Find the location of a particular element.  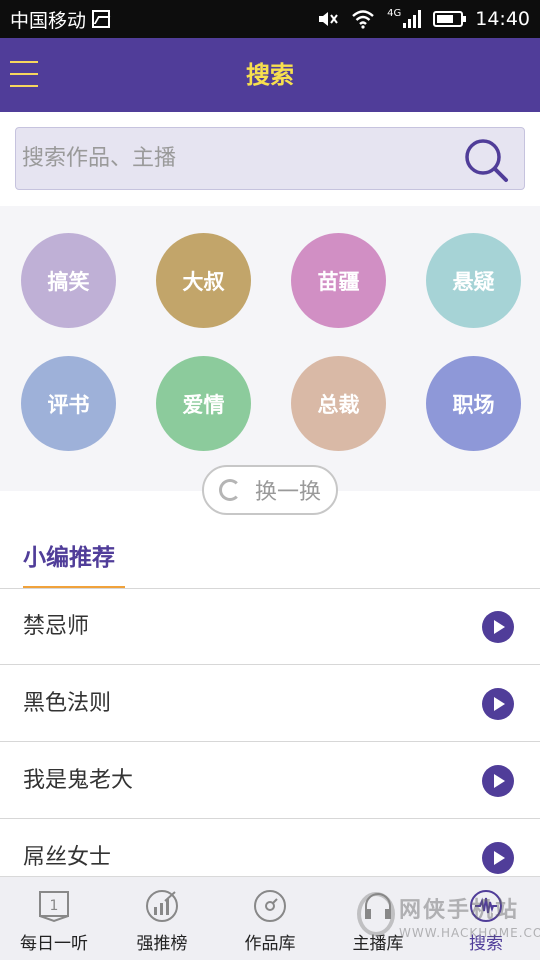

nav-label: 每日一听 is located at coordinates (54, 944).